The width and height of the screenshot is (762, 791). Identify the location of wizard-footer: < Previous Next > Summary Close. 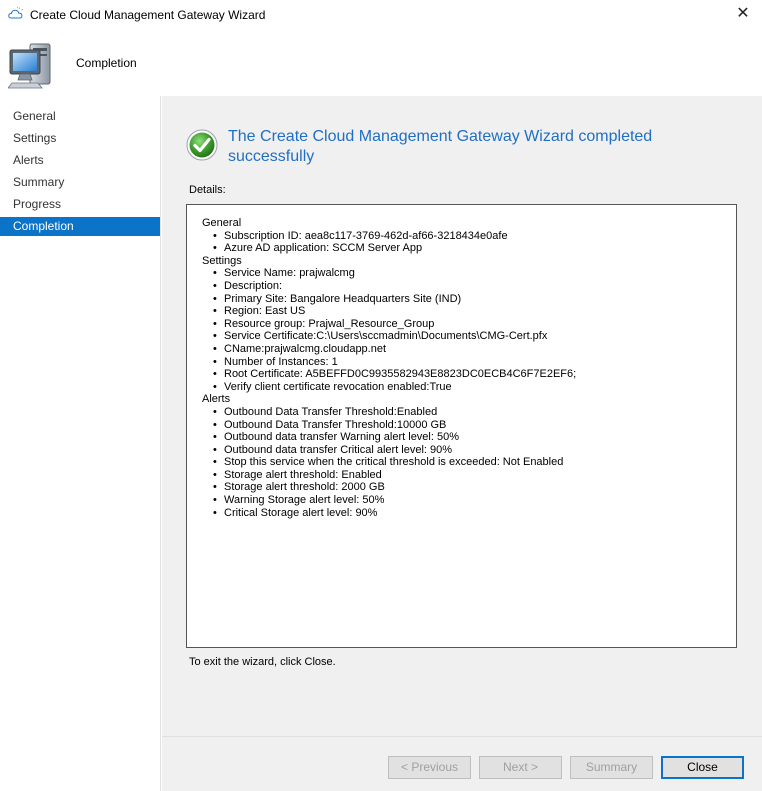
(462, 763).